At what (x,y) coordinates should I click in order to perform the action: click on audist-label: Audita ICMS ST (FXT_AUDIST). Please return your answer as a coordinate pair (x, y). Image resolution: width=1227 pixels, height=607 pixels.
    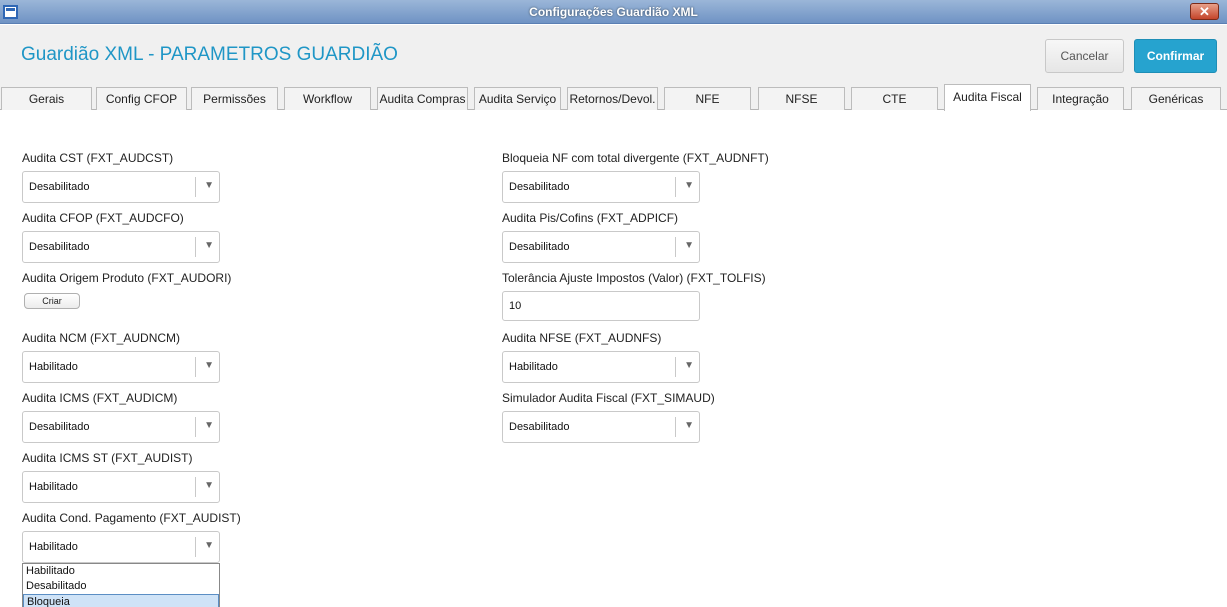
    Looking at the image, I should click on (107, 458).